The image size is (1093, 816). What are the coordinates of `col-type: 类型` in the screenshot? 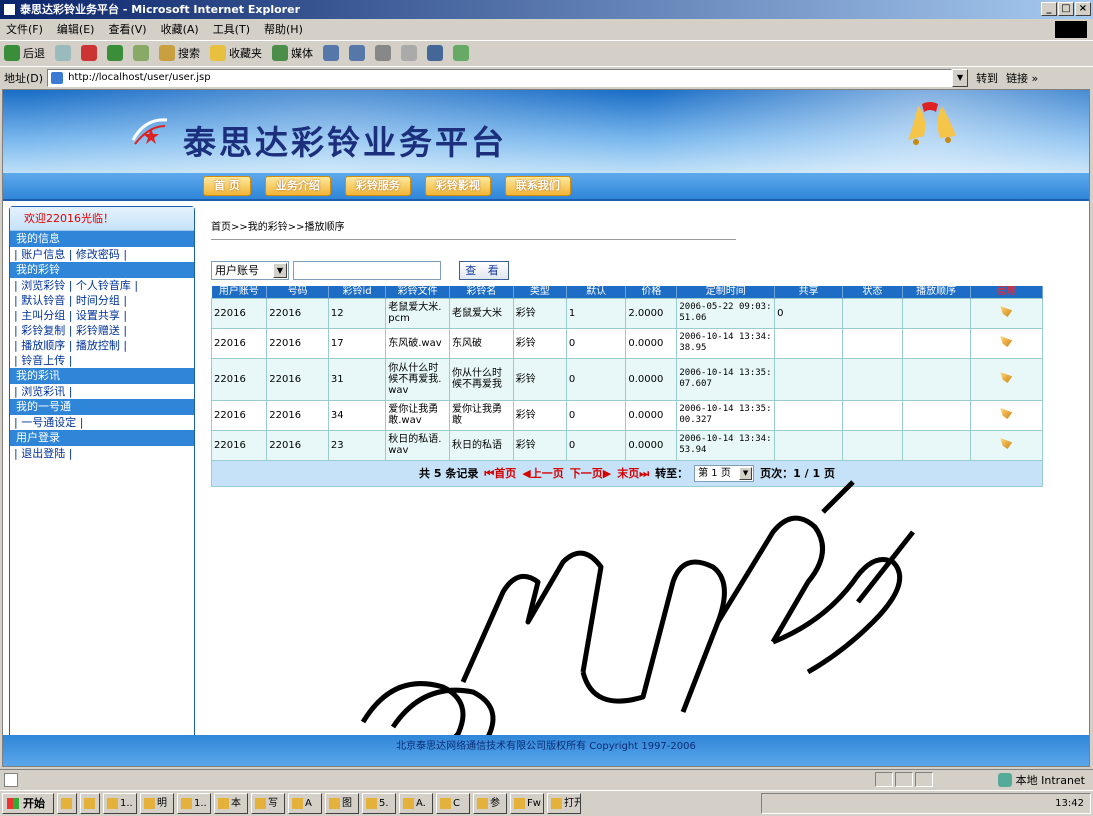 It's located at (540, 292).